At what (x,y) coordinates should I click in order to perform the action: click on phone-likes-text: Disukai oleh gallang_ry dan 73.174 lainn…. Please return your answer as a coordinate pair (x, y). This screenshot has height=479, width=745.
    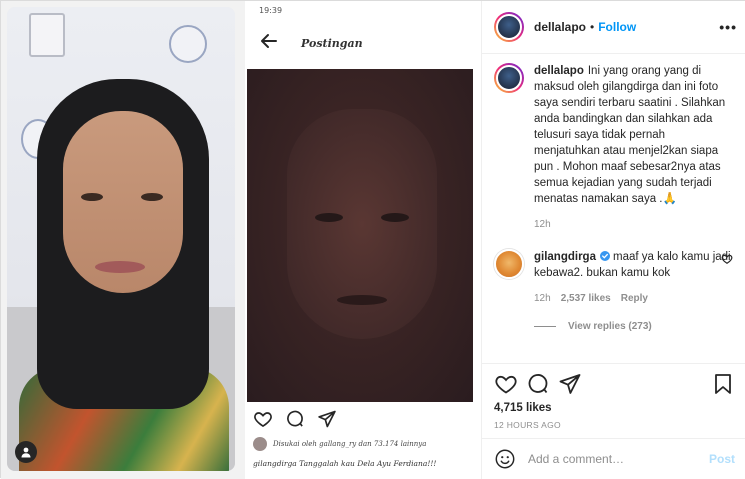
    Looking at the image, I should click on (350, 444).